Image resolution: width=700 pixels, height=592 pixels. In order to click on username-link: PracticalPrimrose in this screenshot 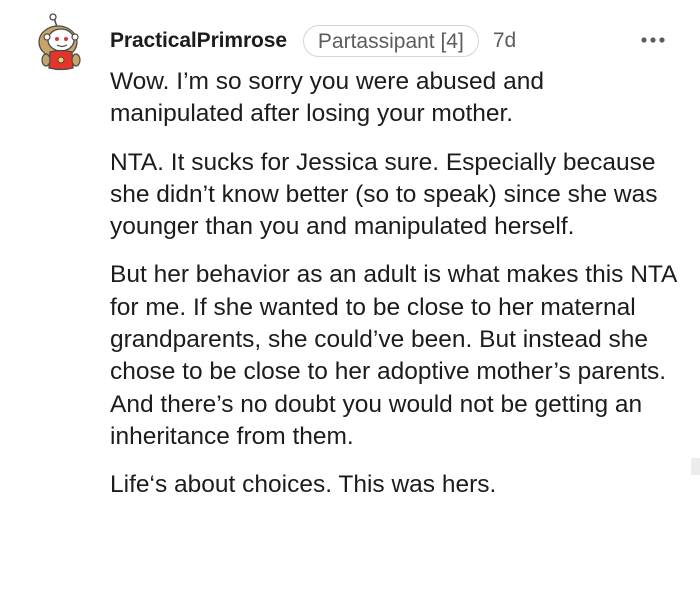, I will do `click(198, 41)`.